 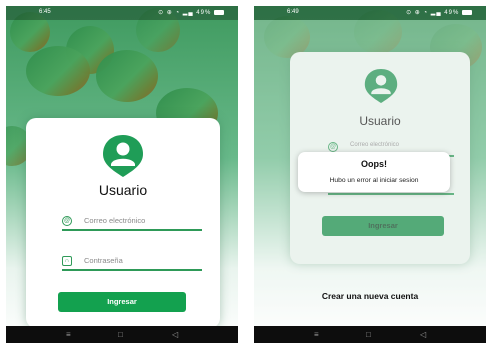 What do you see at coordinates (370, 296) in the screenshot?
I see `create-account-link: Crear una nueva cuenta` at bounding box center [370, 296].